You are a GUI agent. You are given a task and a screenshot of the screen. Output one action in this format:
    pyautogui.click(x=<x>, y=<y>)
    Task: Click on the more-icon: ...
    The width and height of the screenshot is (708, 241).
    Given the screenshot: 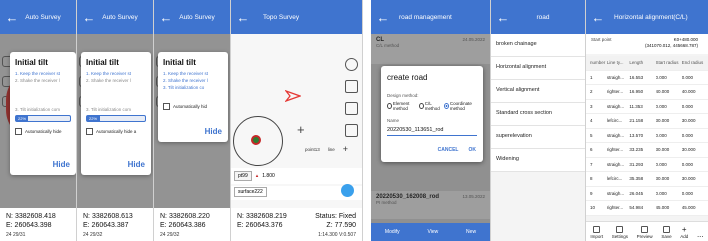 What is the action you would take?
    pyautogui.click(x=700, y=234)
    